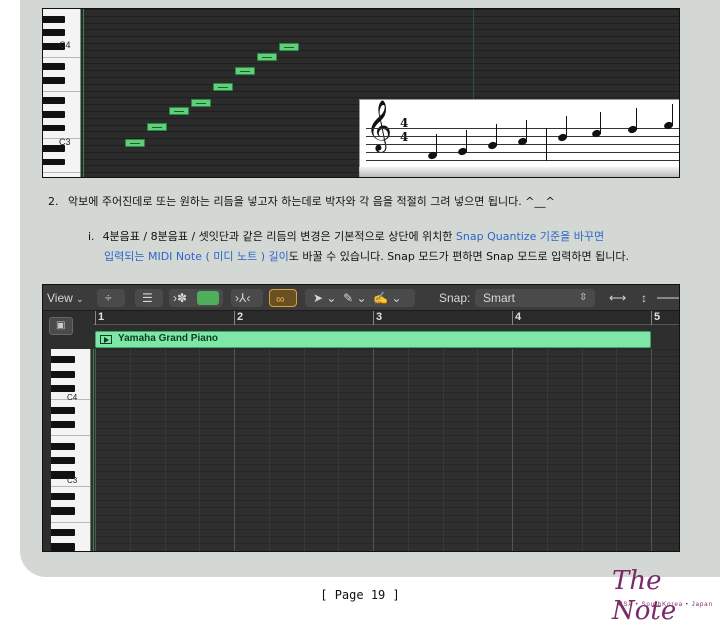 The image size is (720, 626). Describe the element at coordinates (373, 339) in the screenshot. I see `midi-region: Yamaha Grand Piano` at that location.